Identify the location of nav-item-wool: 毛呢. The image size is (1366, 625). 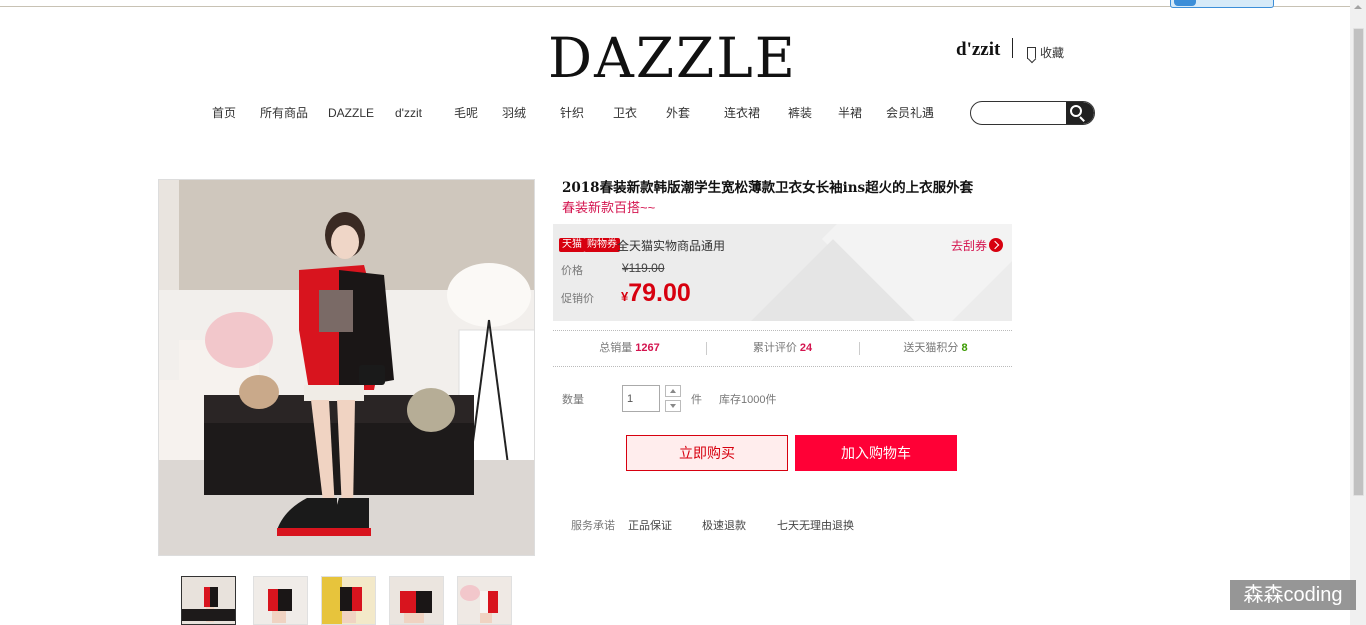
(466, 113).